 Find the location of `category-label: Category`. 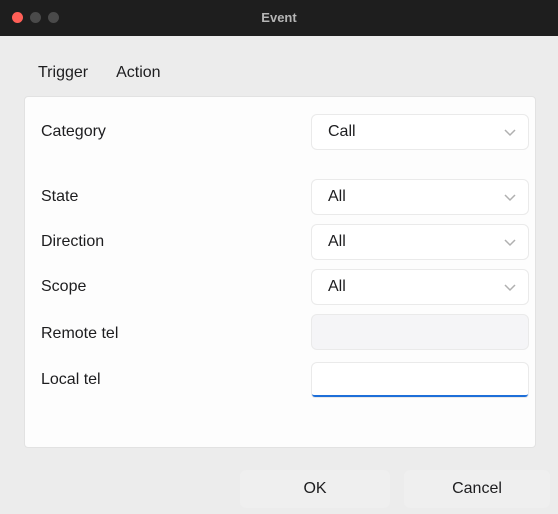

category-label: Category is located at coordinates (73, 131).